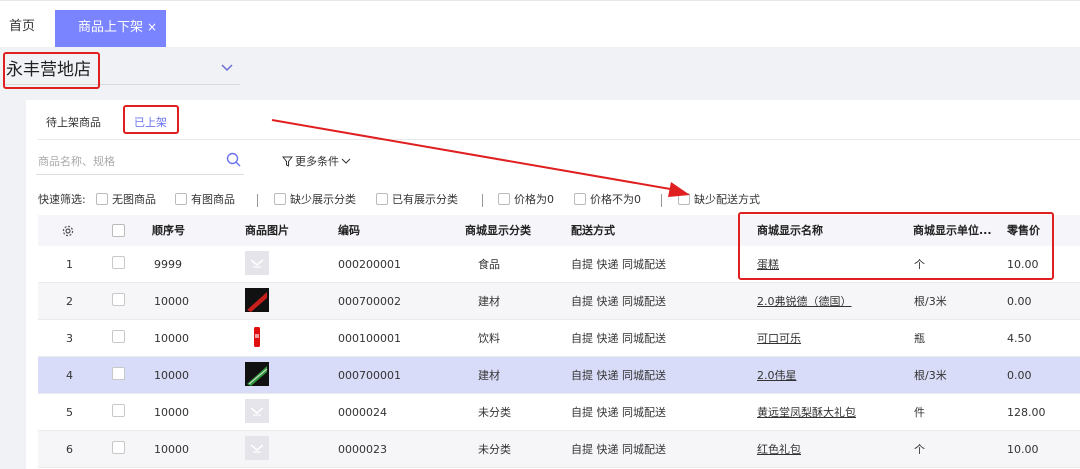  What do you see at coordinates (362, 449) in the screenshot?
I see `row-code: 0000023` at bounding box center [362, 449].